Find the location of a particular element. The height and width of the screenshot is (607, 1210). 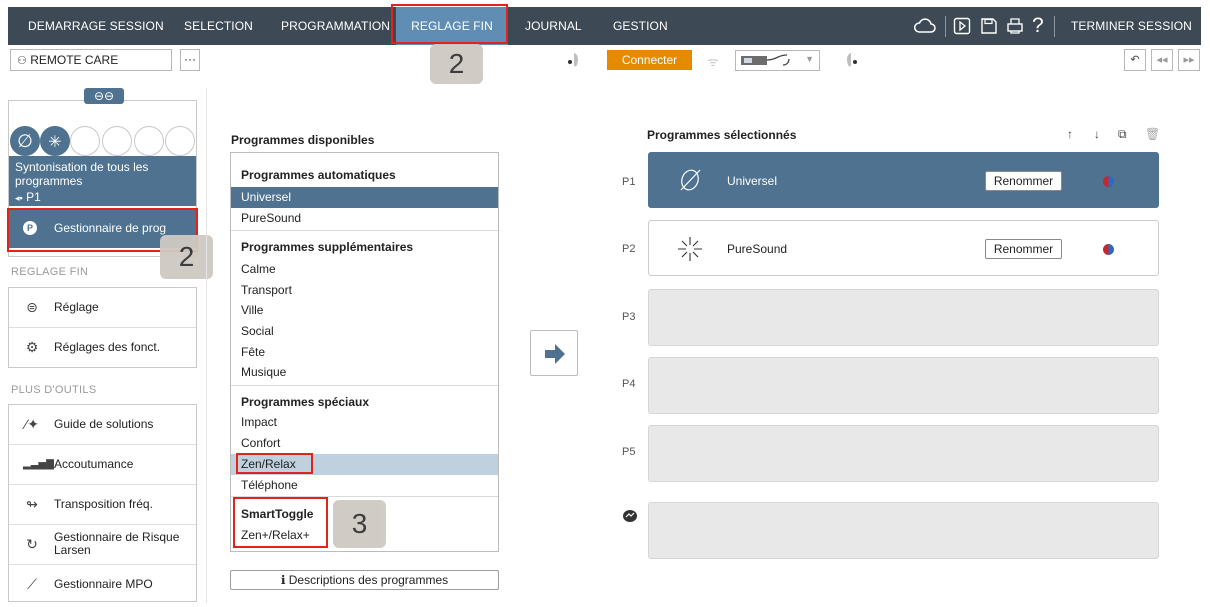

slot-label-p5: P5 is located at coordinates (629, 452).